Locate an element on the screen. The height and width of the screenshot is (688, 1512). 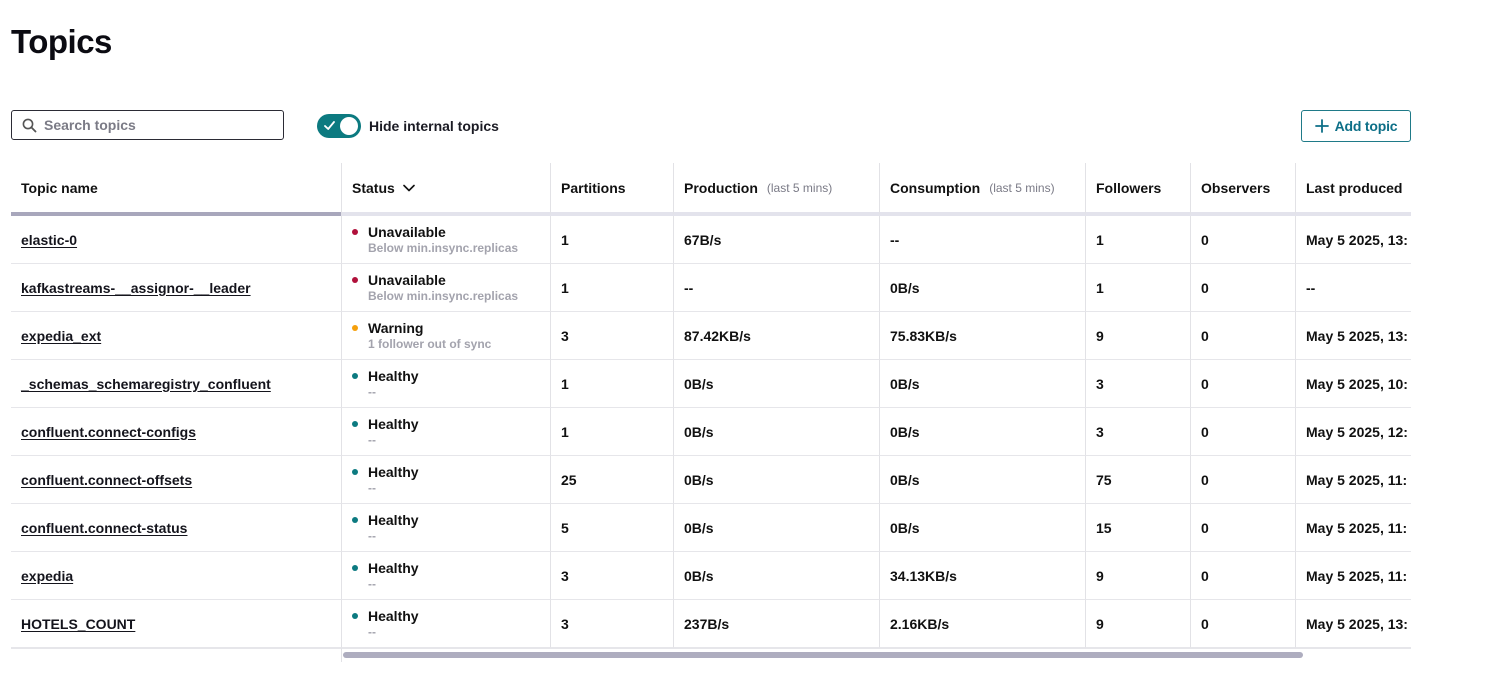
consumption-value: 75.83KB/s is located at coordinates (923, 335).